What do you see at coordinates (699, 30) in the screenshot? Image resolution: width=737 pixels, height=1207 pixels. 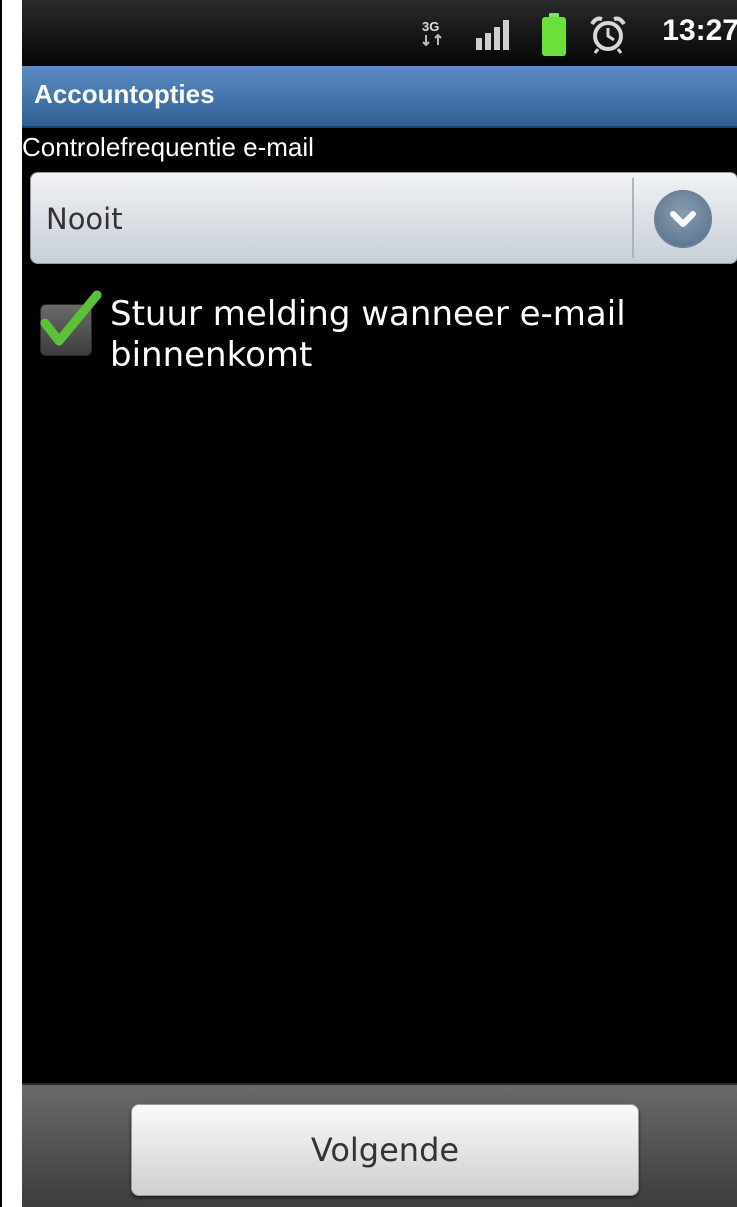 I see `status-time: 13:27` at bounding box center [699, 30].